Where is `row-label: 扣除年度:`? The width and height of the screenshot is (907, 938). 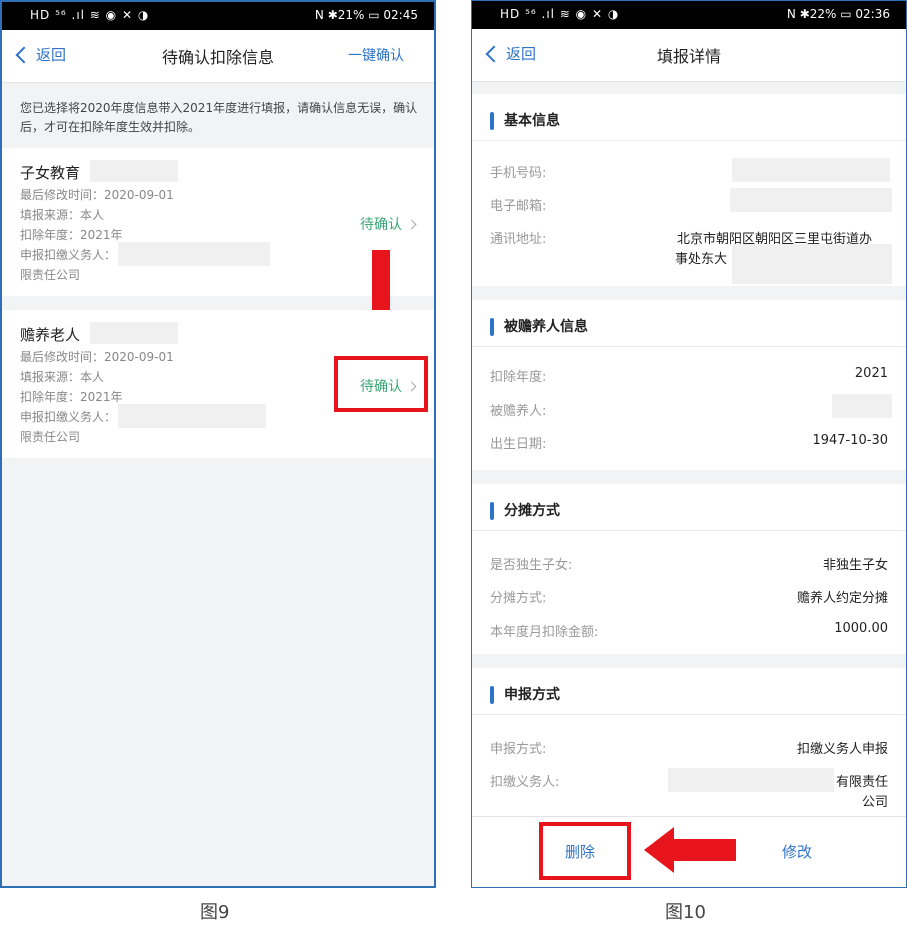
row-label: 扣除年度: is located at coordinates (518, 377).